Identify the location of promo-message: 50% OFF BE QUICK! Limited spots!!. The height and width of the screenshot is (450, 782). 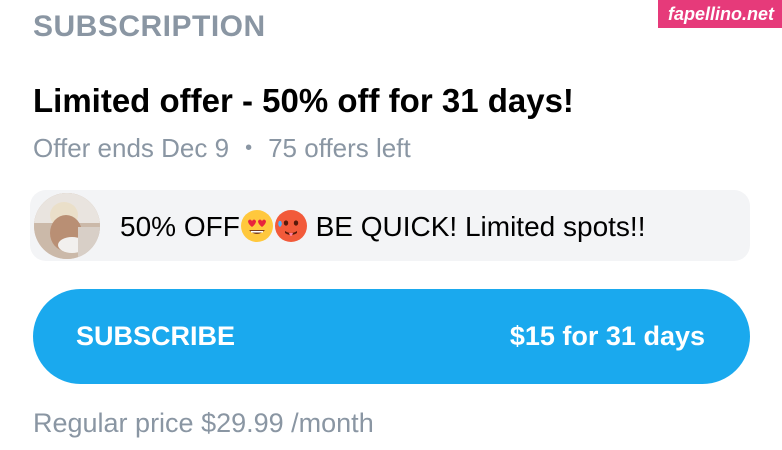
(390, 225).